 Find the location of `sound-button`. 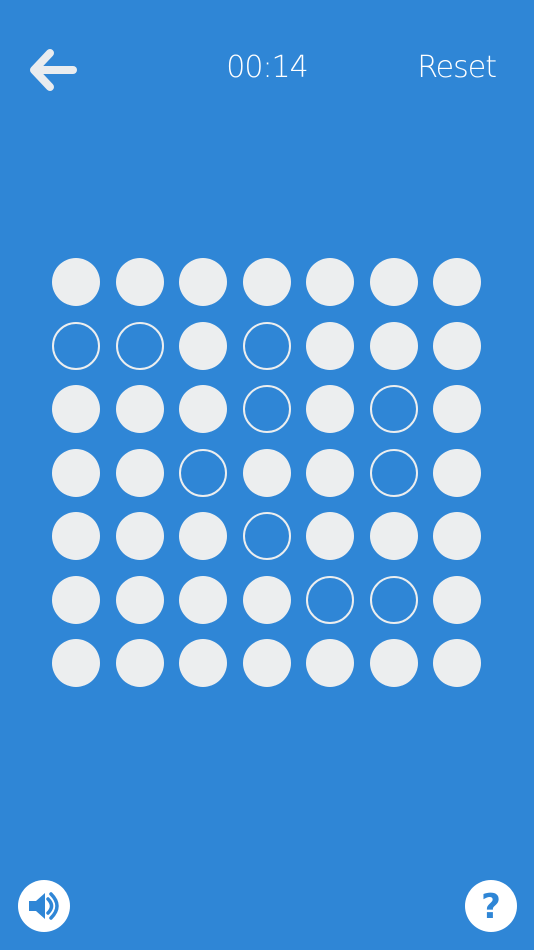

sound-button is located at coordinates (44, 906).